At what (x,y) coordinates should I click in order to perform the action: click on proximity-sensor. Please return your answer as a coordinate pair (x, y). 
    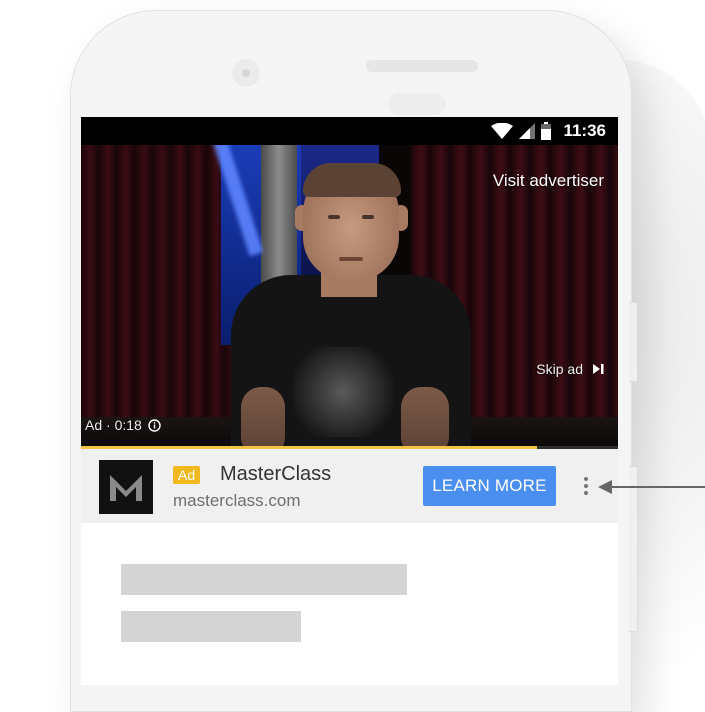
    Looking at the image, I should click on (417, 104).